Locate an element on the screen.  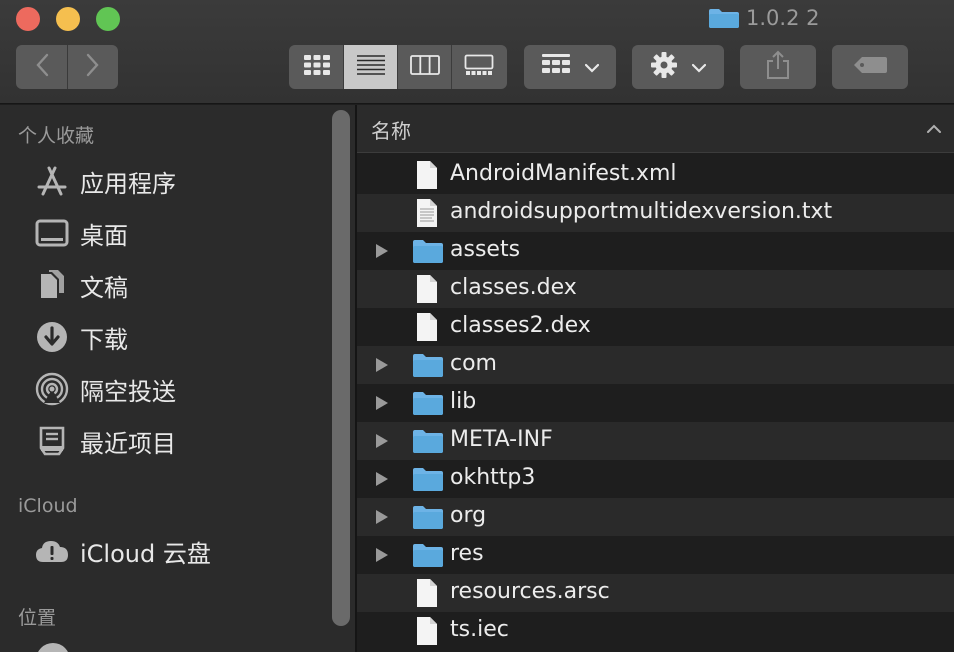
sidebar-section-icloud: iCloud is located at coordinates (48, 506).